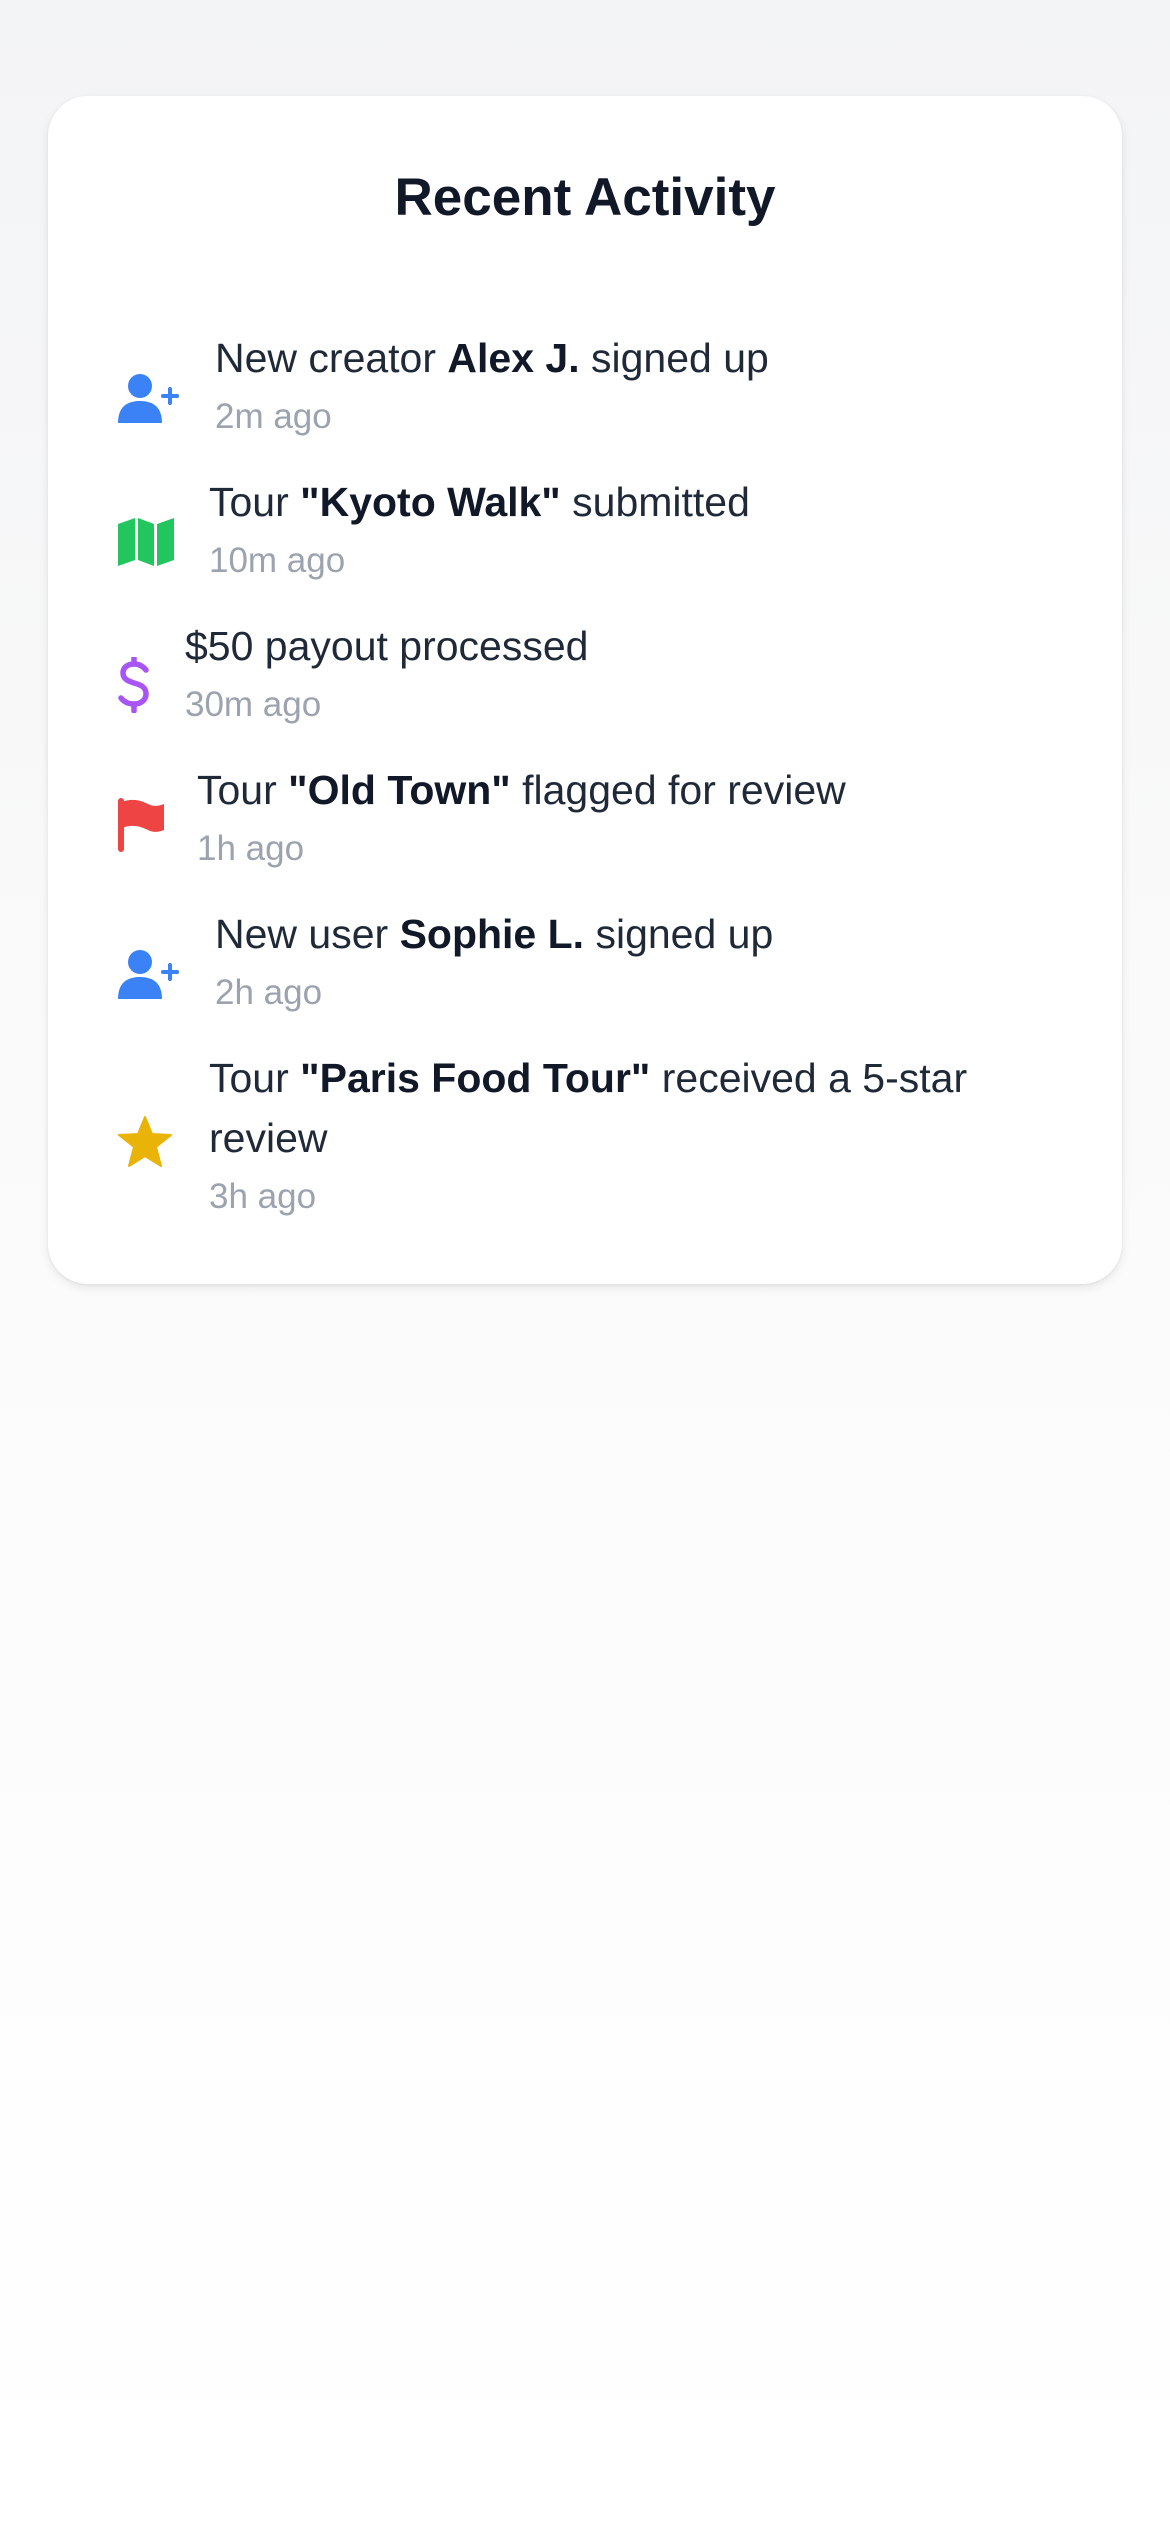  Describe the element at coordinates (269, 992) in the screenshot. I see `activity-time: 2h ago` at that location.